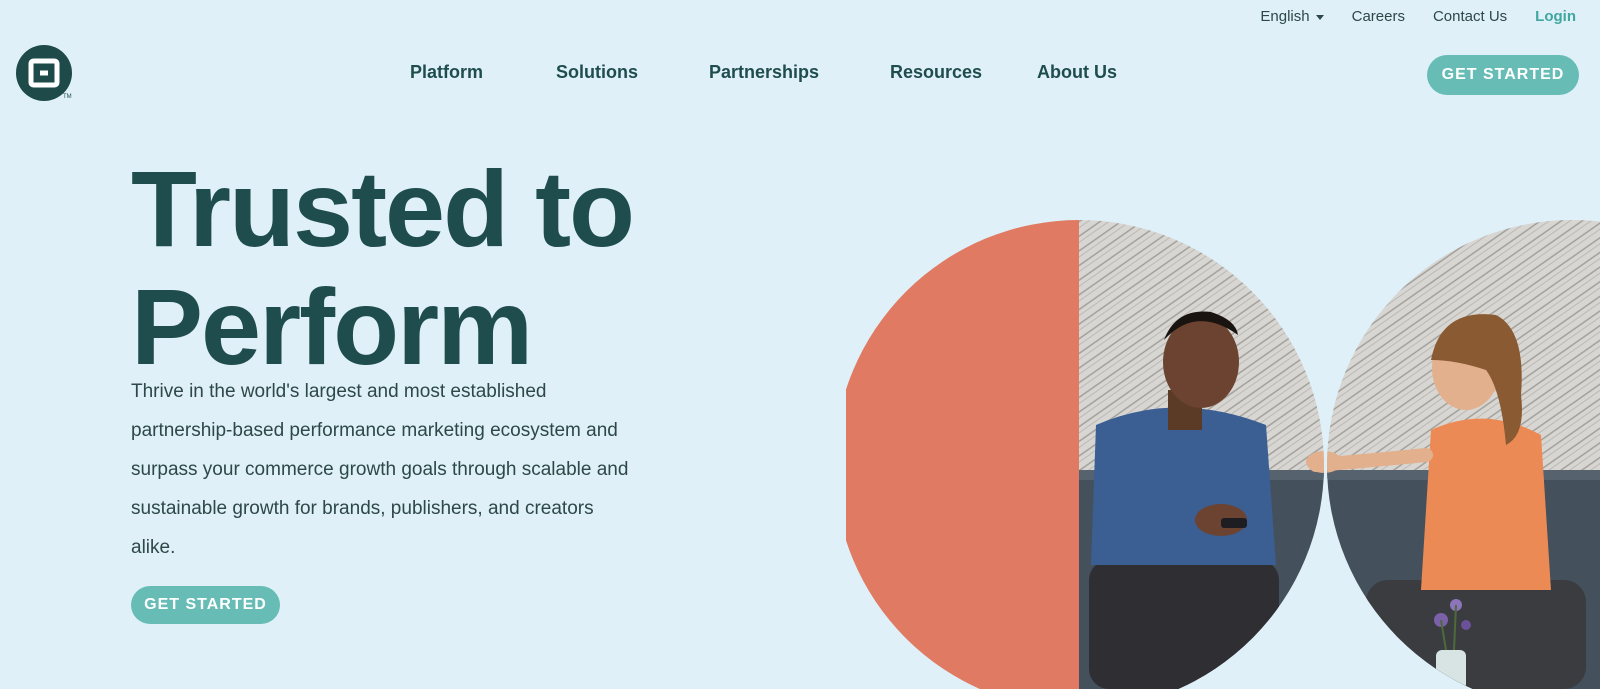 Image resolution: width=1600 pixels, height=689 pixels. Describe the element at coordinates (1077, 72) in the screenshot. I see `nav-item-about-us: About Us` at that location.